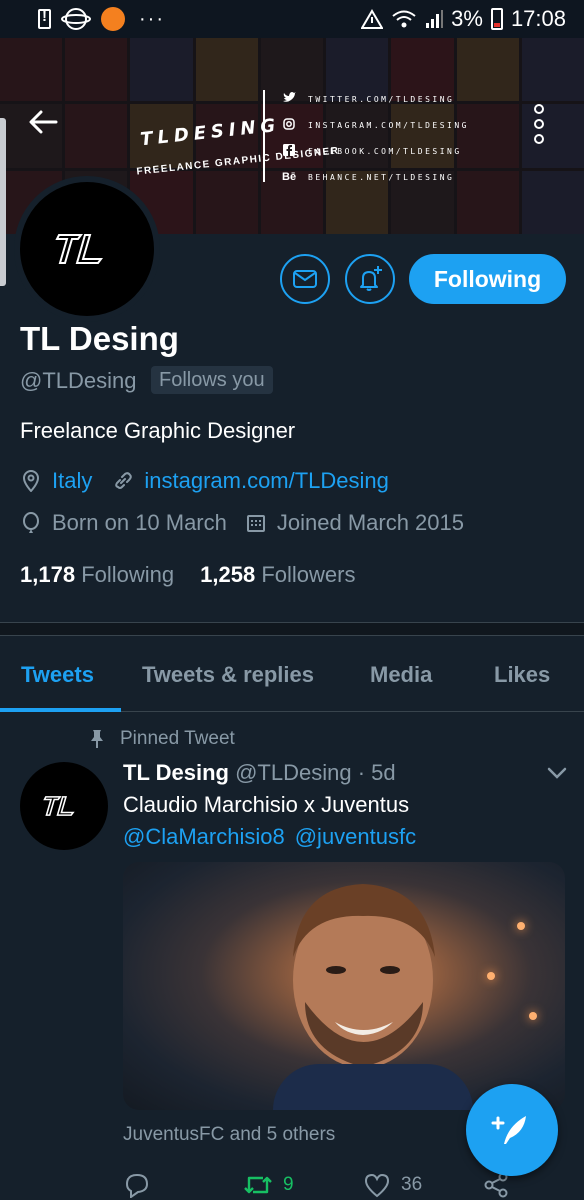  I want to click on pin-icon, so click(97, 739).